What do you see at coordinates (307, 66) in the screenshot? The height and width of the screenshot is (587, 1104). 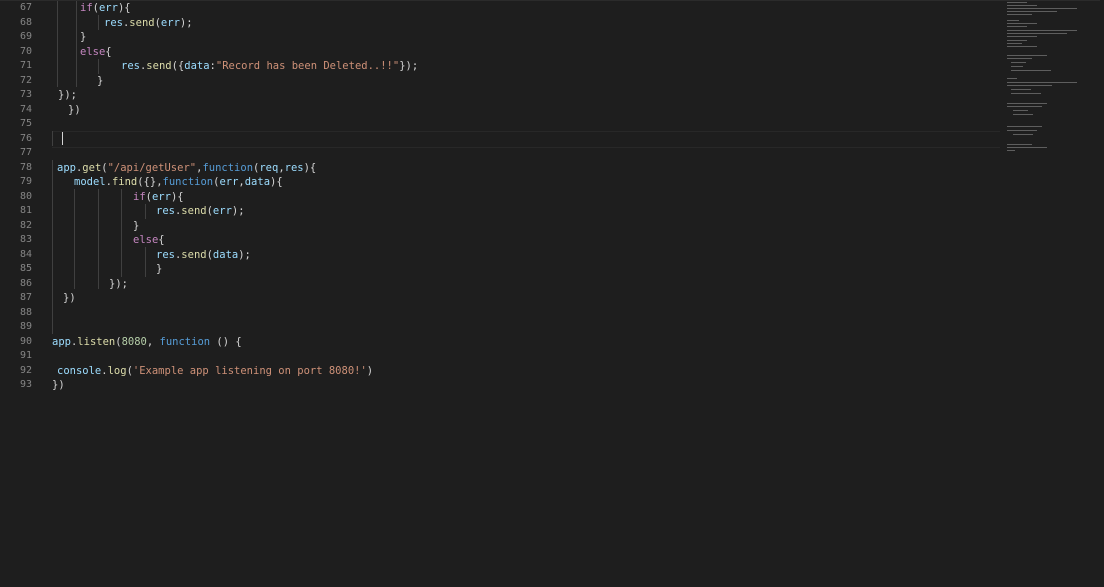 I see `string-literal: "Record has been Deleted..!!"` at bounding box center [307, 66].